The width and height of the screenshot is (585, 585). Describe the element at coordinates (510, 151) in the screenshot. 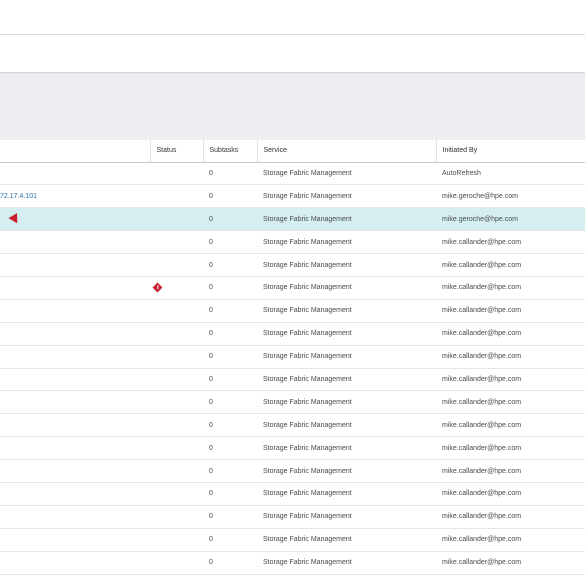

I see `column-header-initiated-by: Initiated By` at that location.